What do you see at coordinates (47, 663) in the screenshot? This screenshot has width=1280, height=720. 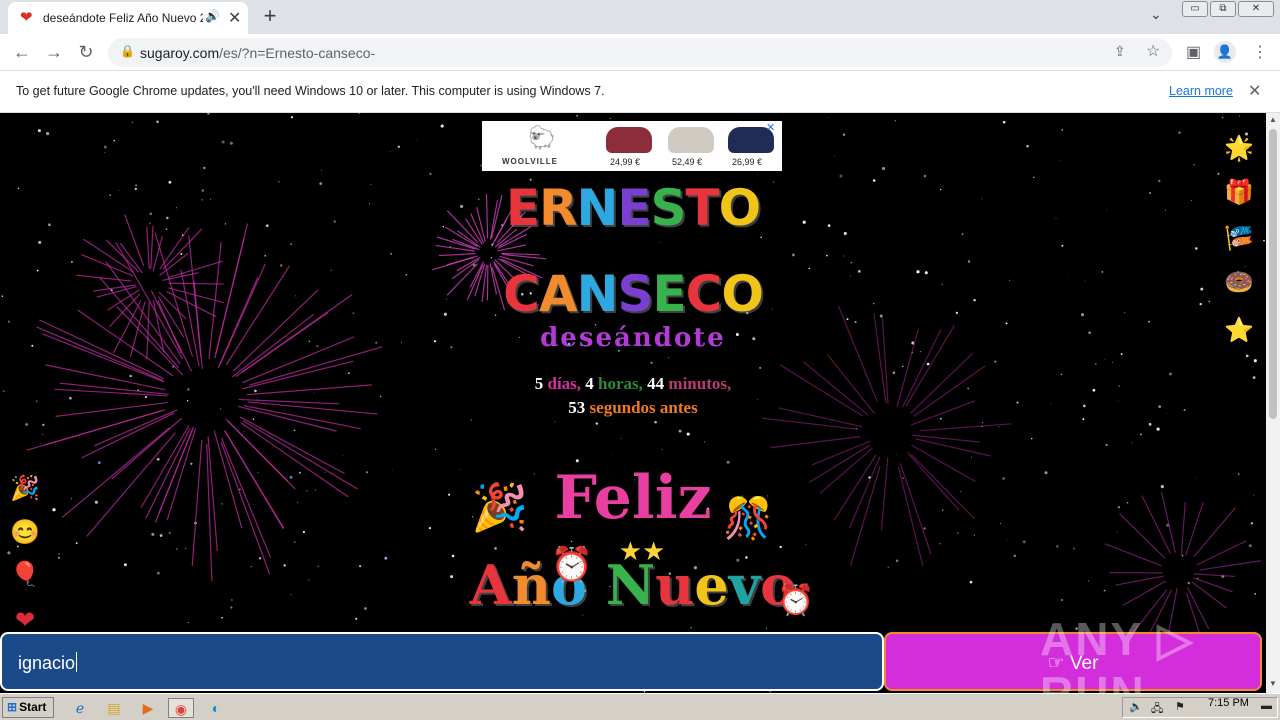 I see `name-input-value: ignacio` at bounding box center [47, 663].